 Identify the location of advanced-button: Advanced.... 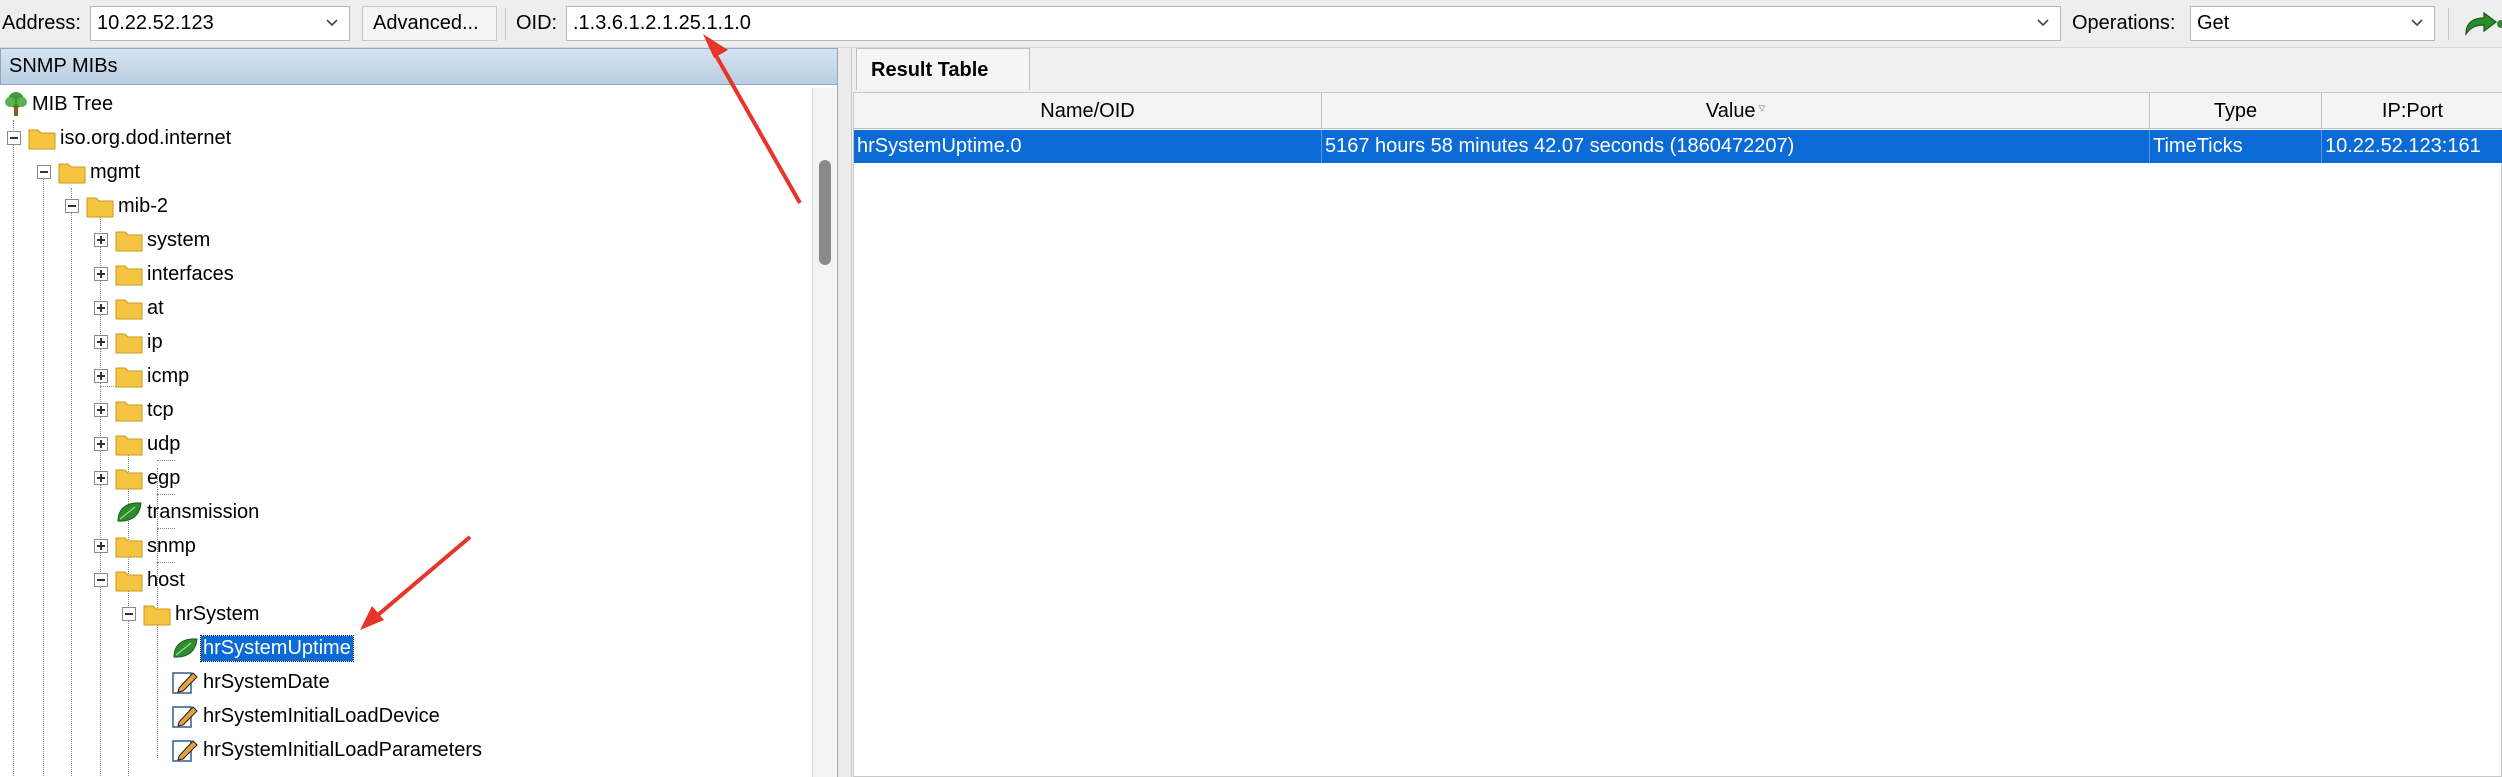
(429, 23).